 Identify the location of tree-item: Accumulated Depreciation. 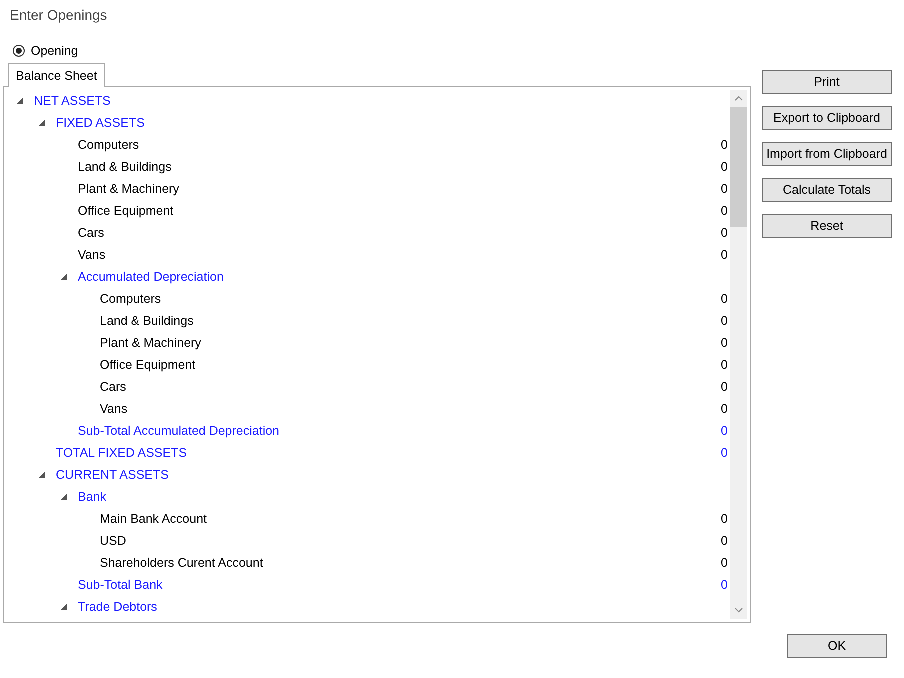
(151, 277).